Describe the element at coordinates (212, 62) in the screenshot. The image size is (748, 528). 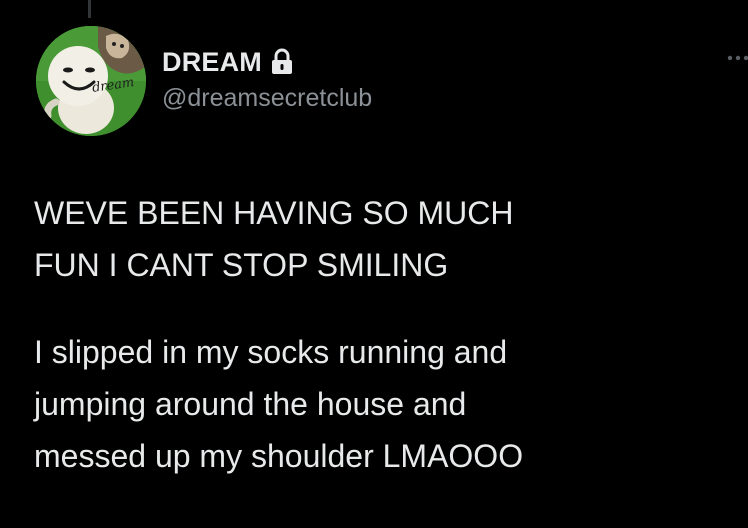
I see `display-name: DREAM` at that location.